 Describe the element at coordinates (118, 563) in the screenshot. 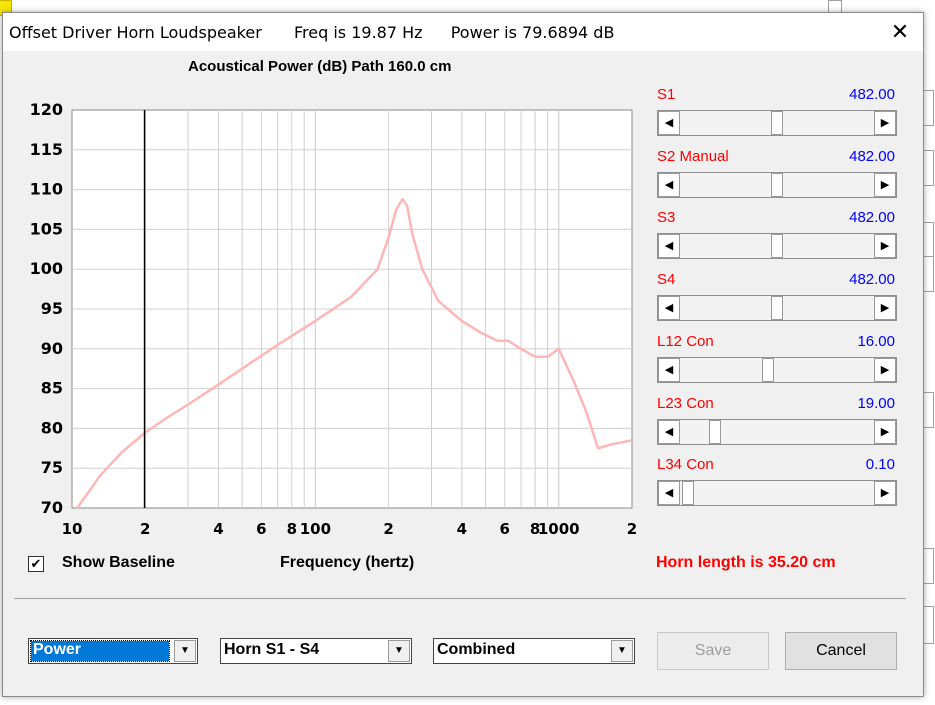

I see `show-baseline-label: Show Baseline` at that location.